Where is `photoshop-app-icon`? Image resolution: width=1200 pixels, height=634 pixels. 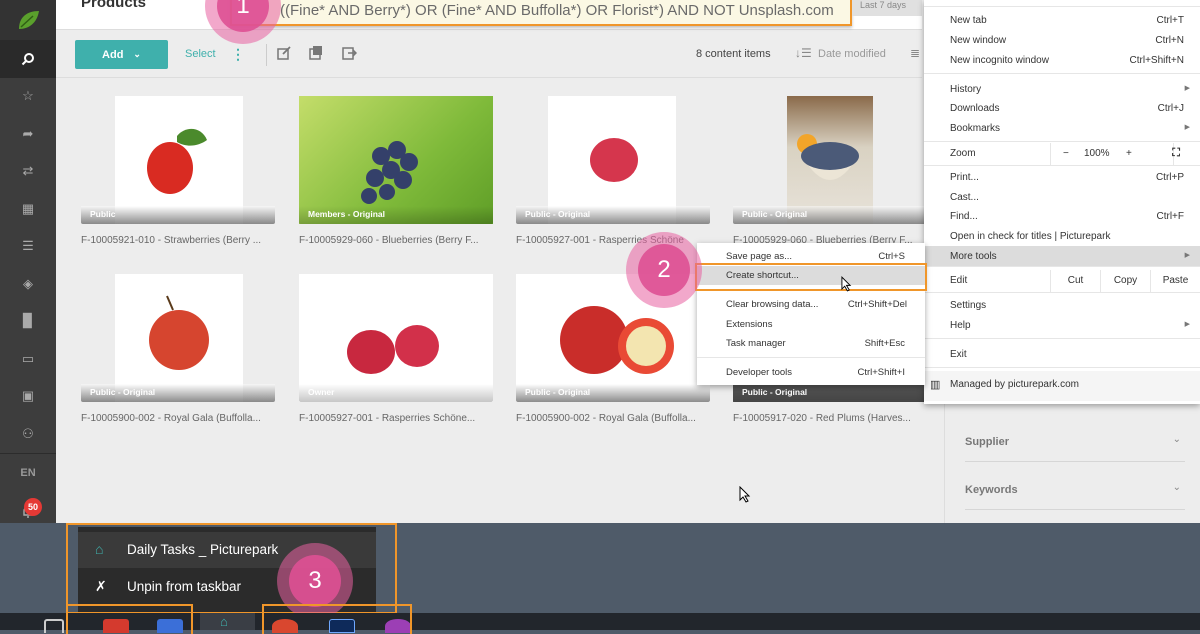 photoshop-app-icon is located at coordinates (342, 626).